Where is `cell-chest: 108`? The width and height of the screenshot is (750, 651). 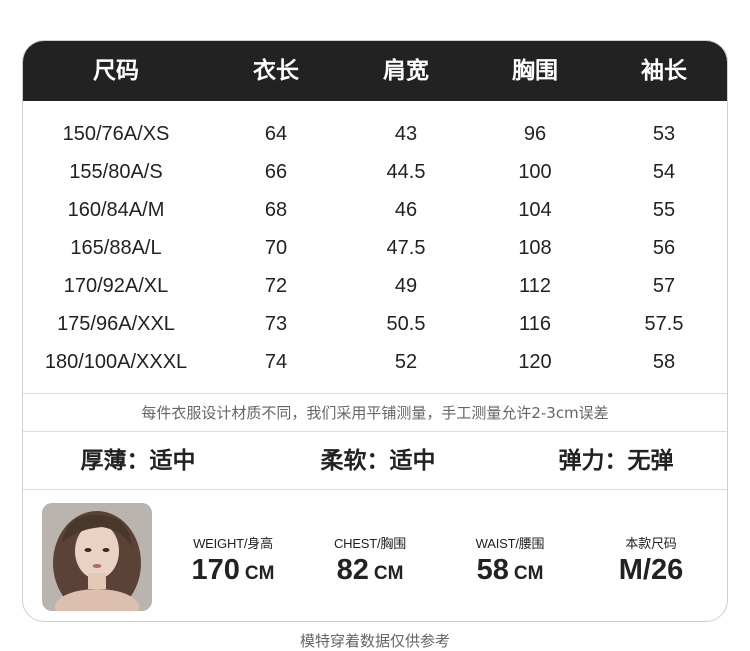 cell-chest: 108 is located at coordinates (535, 248).